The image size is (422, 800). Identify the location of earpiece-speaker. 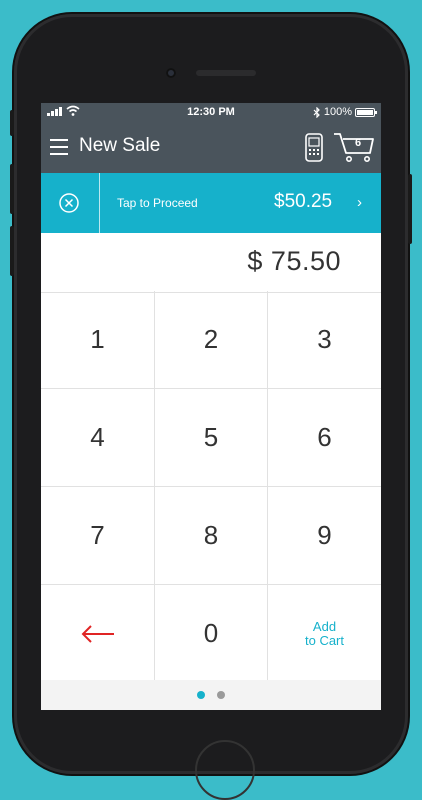
(226, 73).